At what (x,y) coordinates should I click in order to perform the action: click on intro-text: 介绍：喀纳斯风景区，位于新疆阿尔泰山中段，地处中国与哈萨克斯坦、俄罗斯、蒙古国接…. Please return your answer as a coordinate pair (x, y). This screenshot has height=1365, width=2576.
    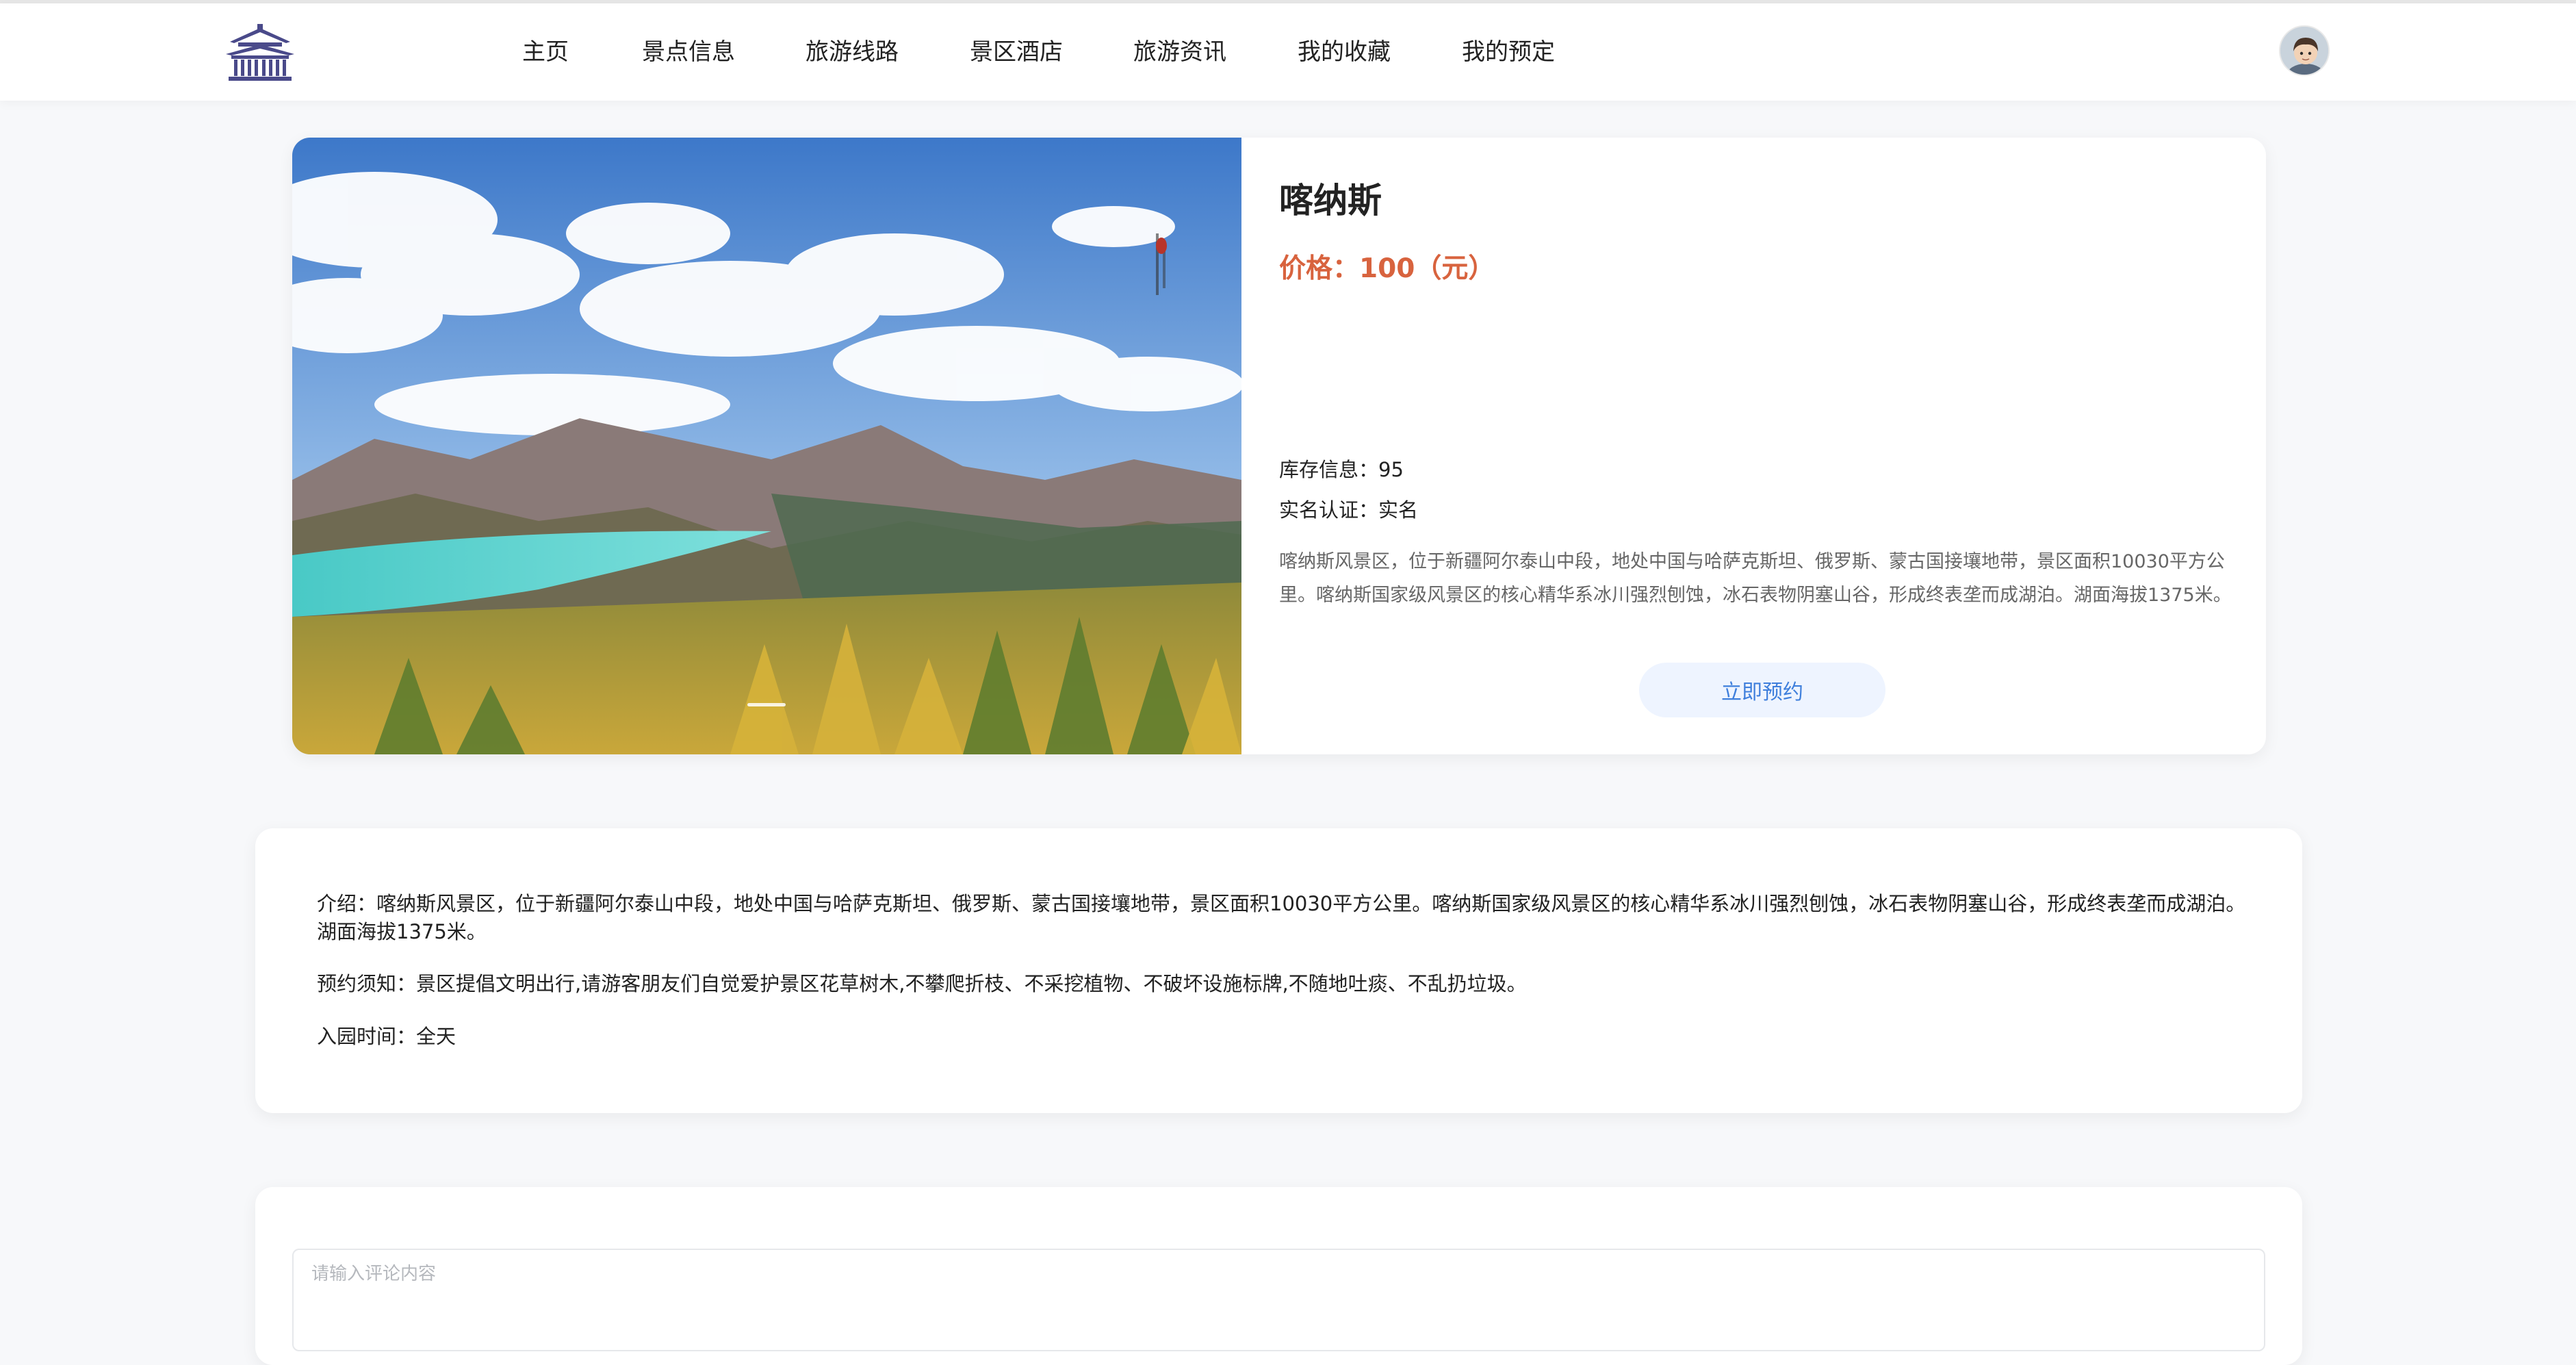
    Looking at the image, I should click on (1281, 917).